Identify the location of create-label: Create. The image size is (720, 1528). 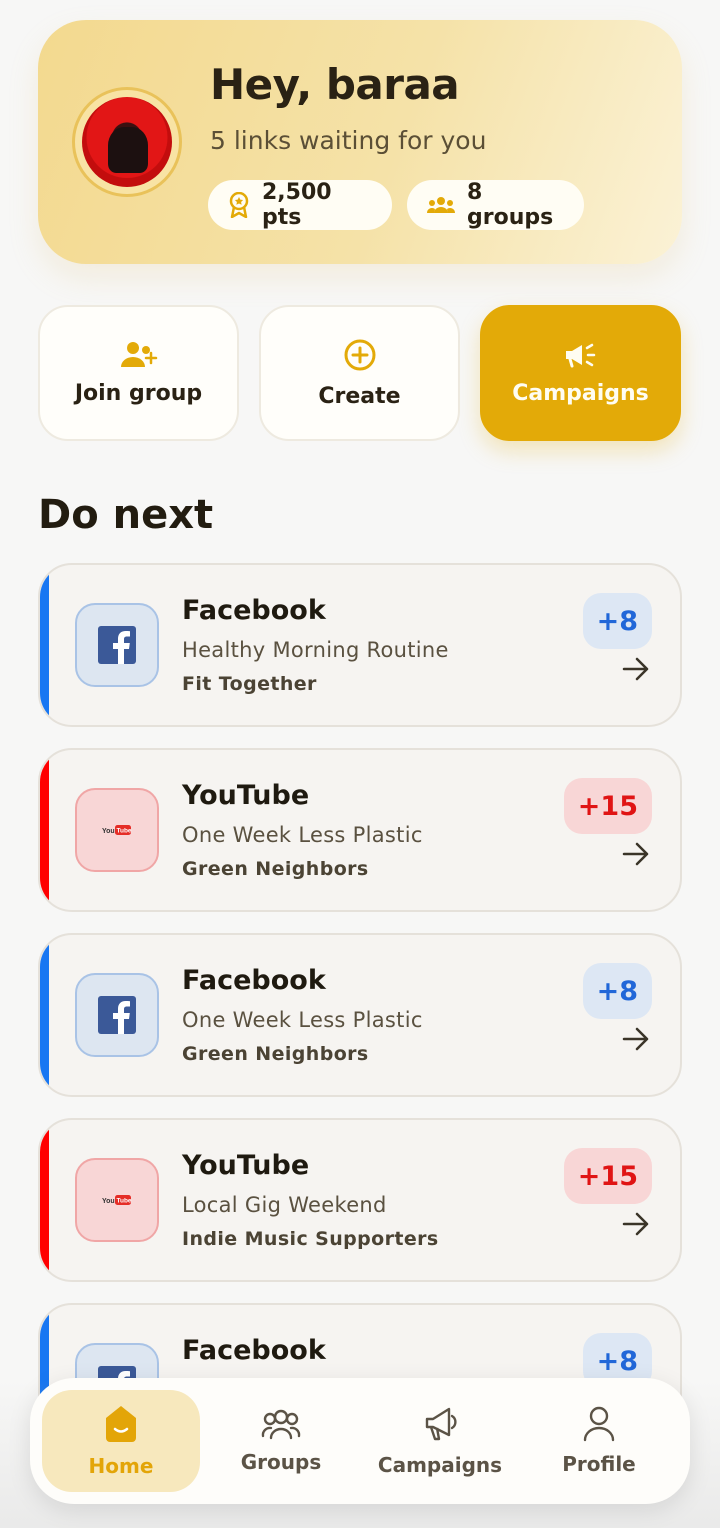
(359, 396).